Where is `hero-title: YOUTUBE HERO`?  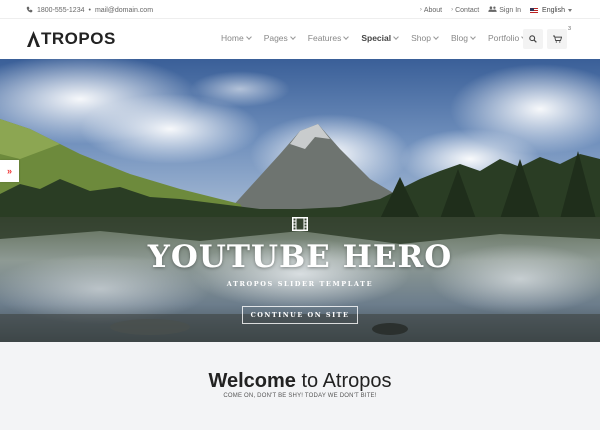 hero-title: YOUTUBE HERO is located at coordinates (300, 257).